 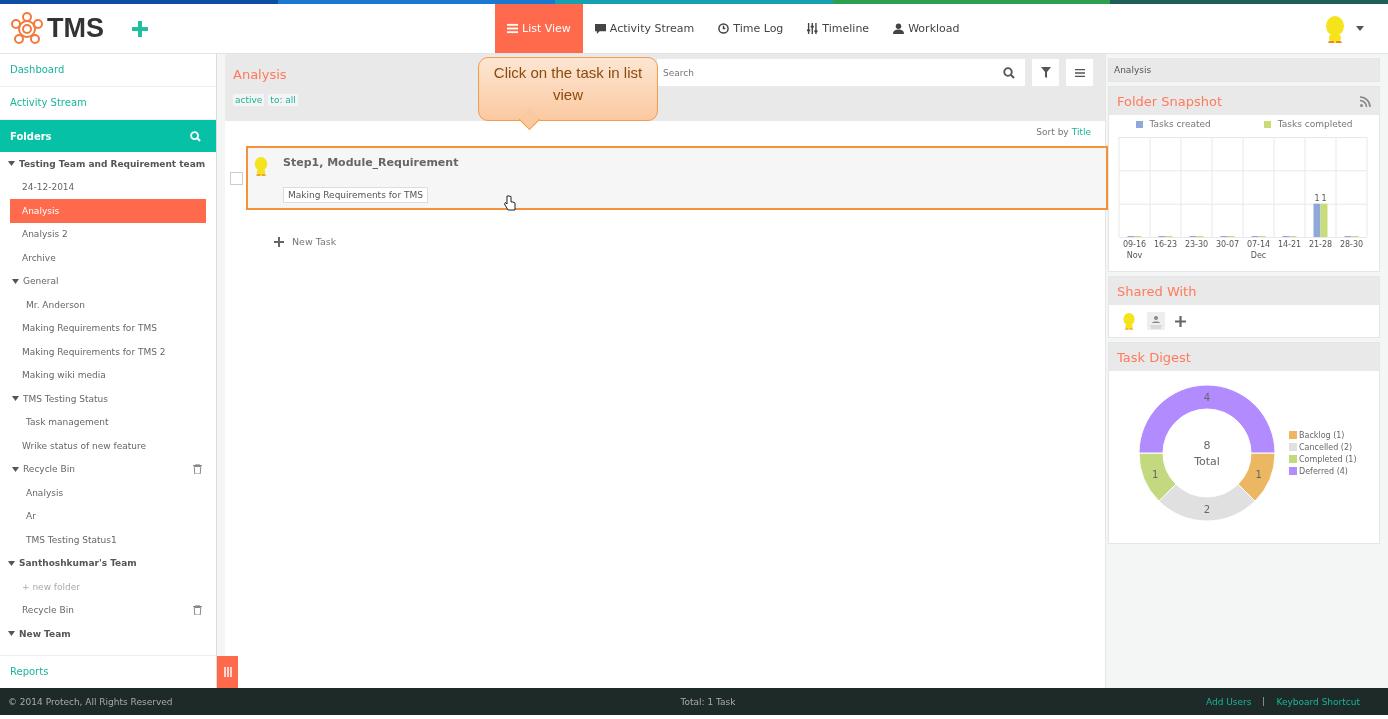 I want to click on slice-value-label: 4, so click(x=1207, y=397).